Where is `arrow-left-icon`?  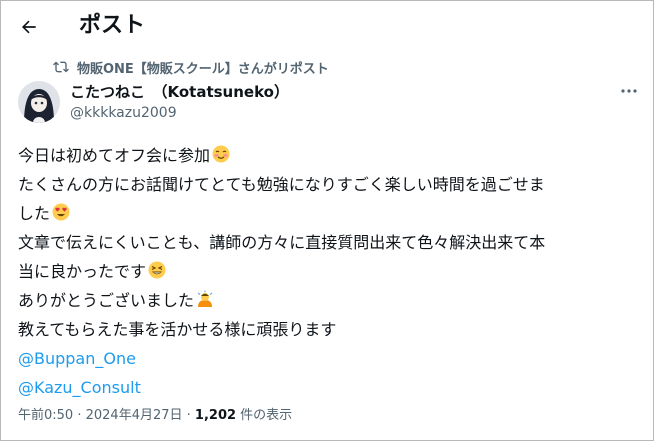
arrow-left-icon is located at coordinates (28, 27).